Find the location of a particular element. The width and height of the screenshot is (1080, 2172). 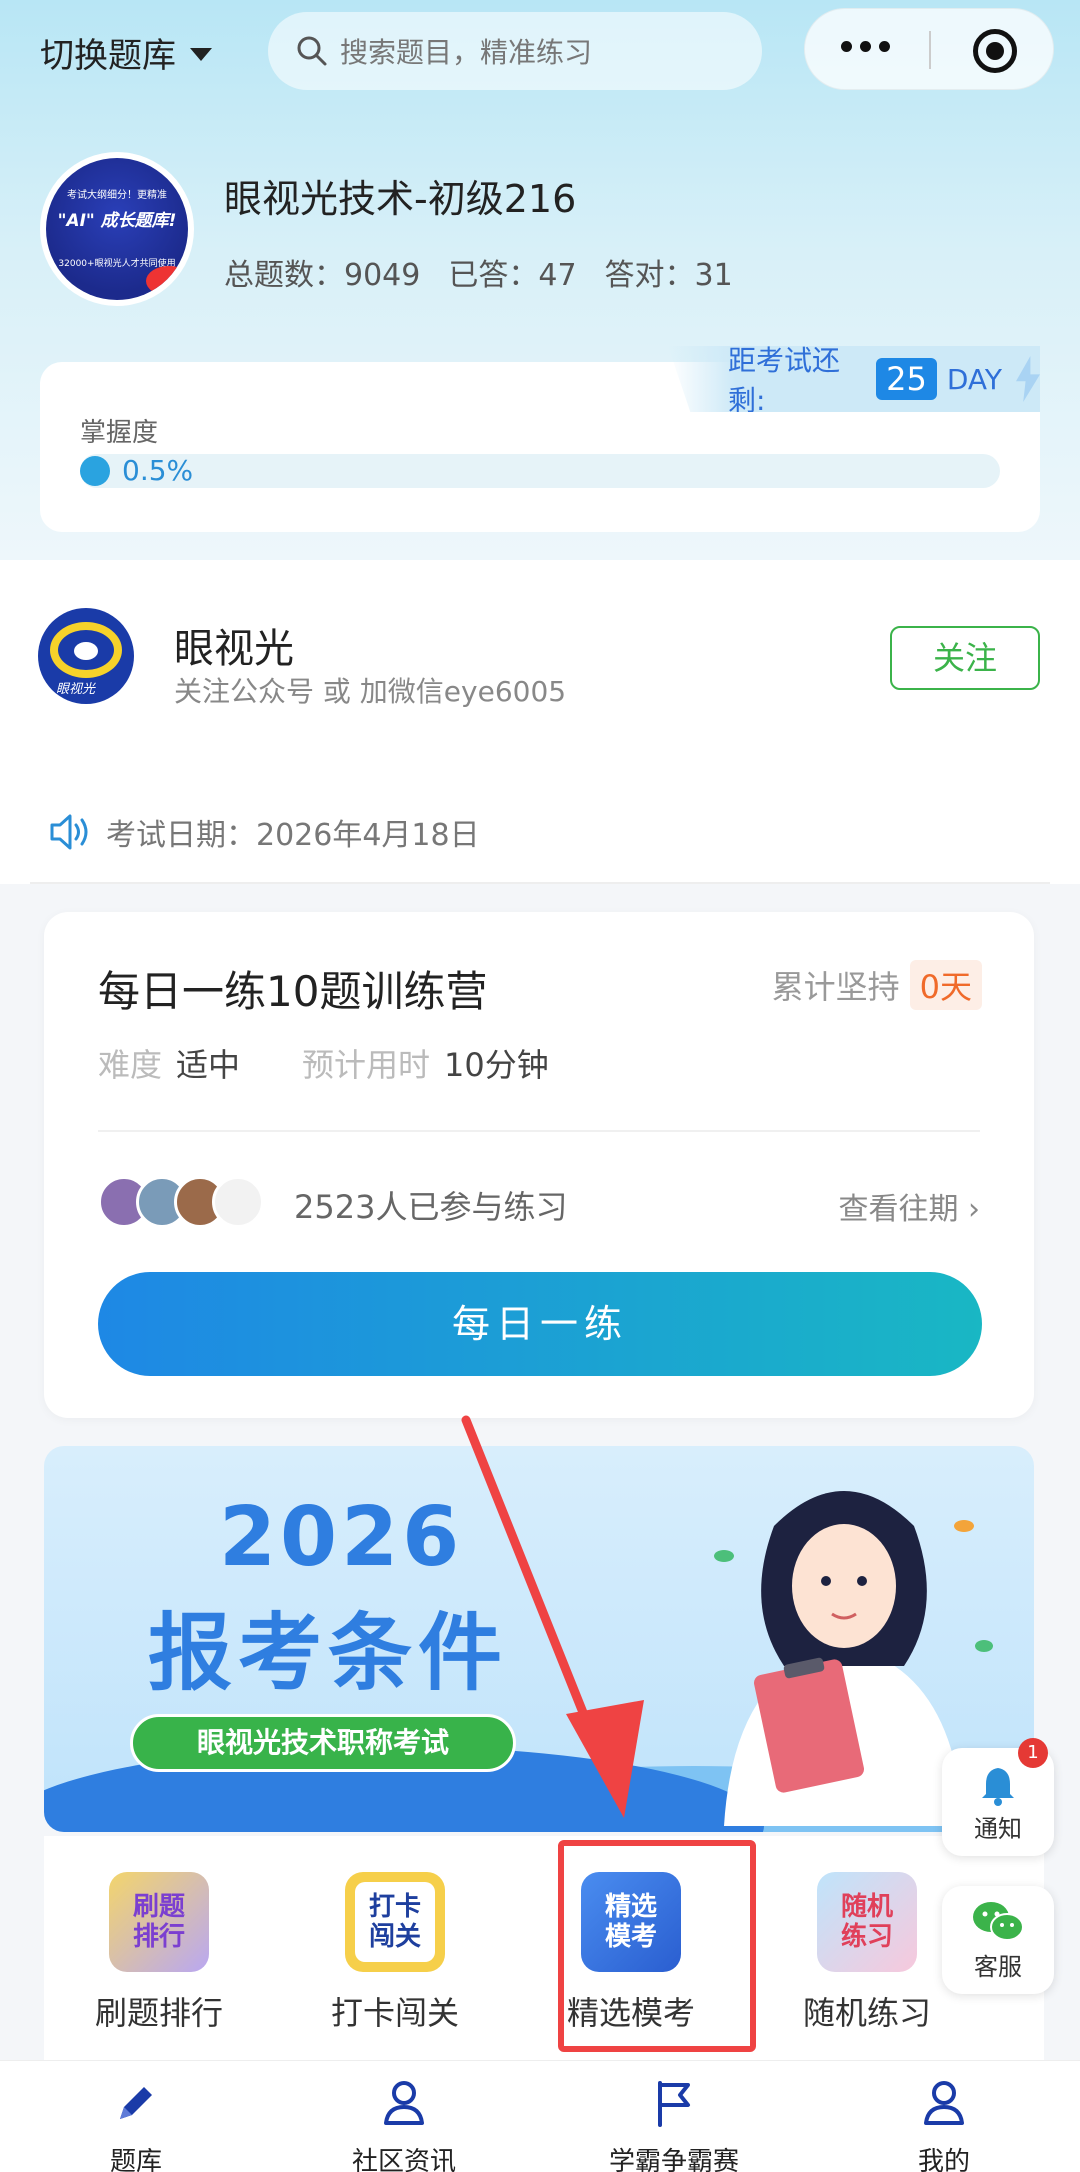

search-icon is located at coordinates (312, 51).